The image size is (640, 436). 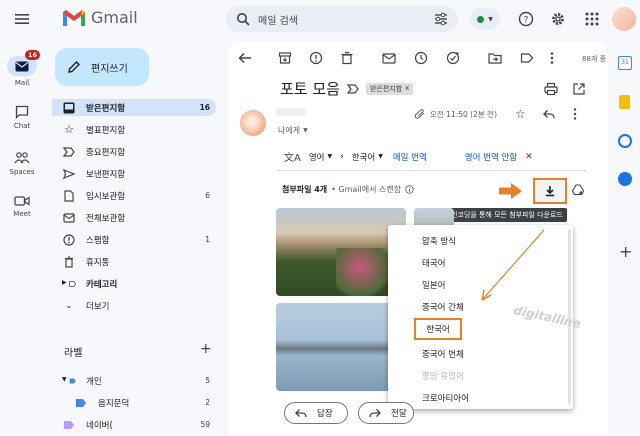 I want to click on sender-name-blurred, so click(x=291, y=112).